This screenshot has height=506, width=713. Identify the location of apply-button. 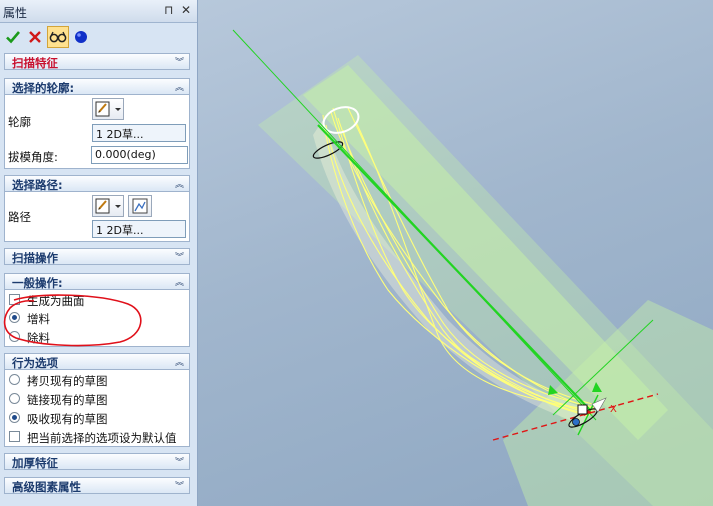
(81, 37).